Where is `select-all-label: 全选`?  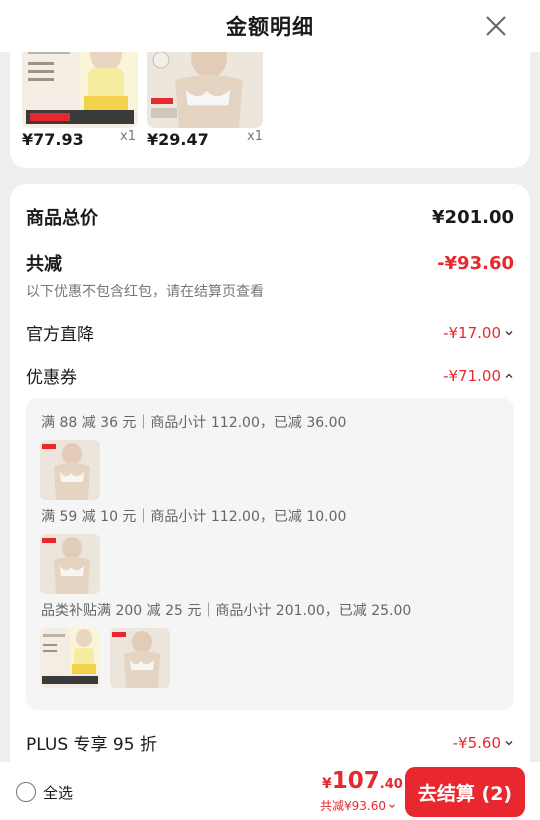 select-all-label: 全选 is located at coordinates (58, 792).